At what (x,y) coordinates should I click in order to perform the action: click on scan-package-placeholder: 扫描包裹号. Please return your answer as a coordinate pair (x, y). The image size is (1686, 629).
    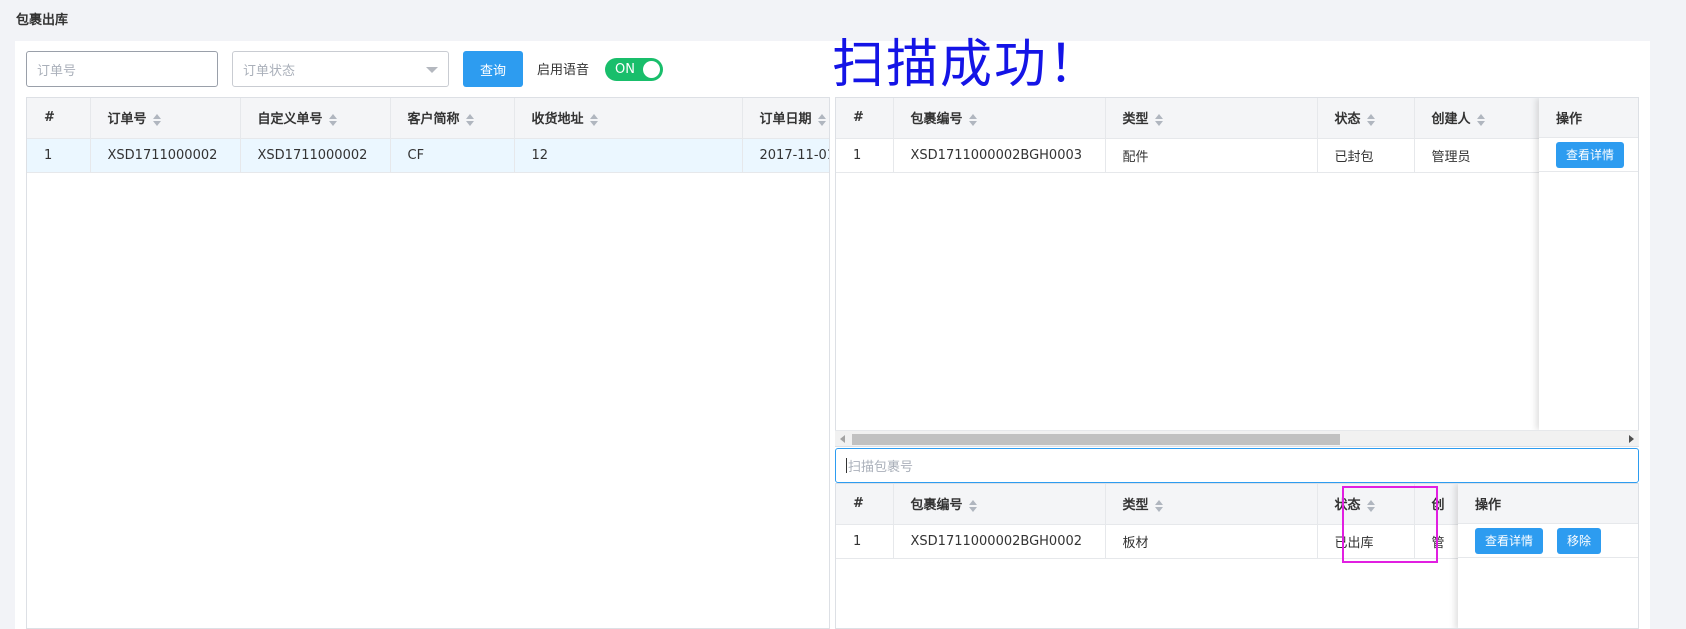
    Looking at the image, I should click on (881, 467).